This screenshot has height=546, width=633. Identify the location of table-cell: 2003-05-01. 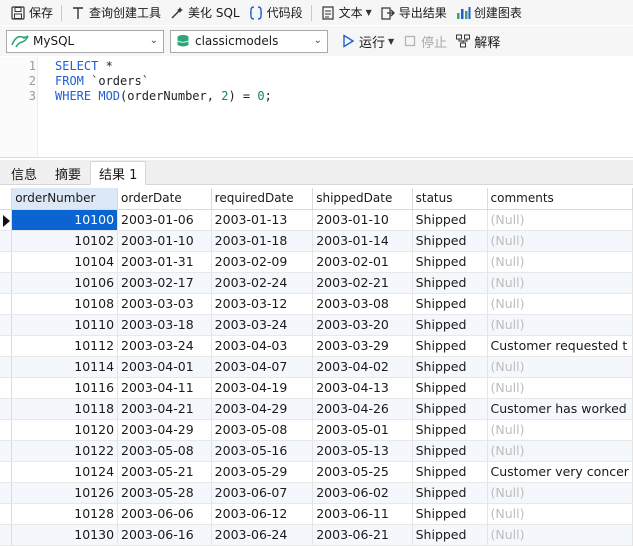
(362, 430).